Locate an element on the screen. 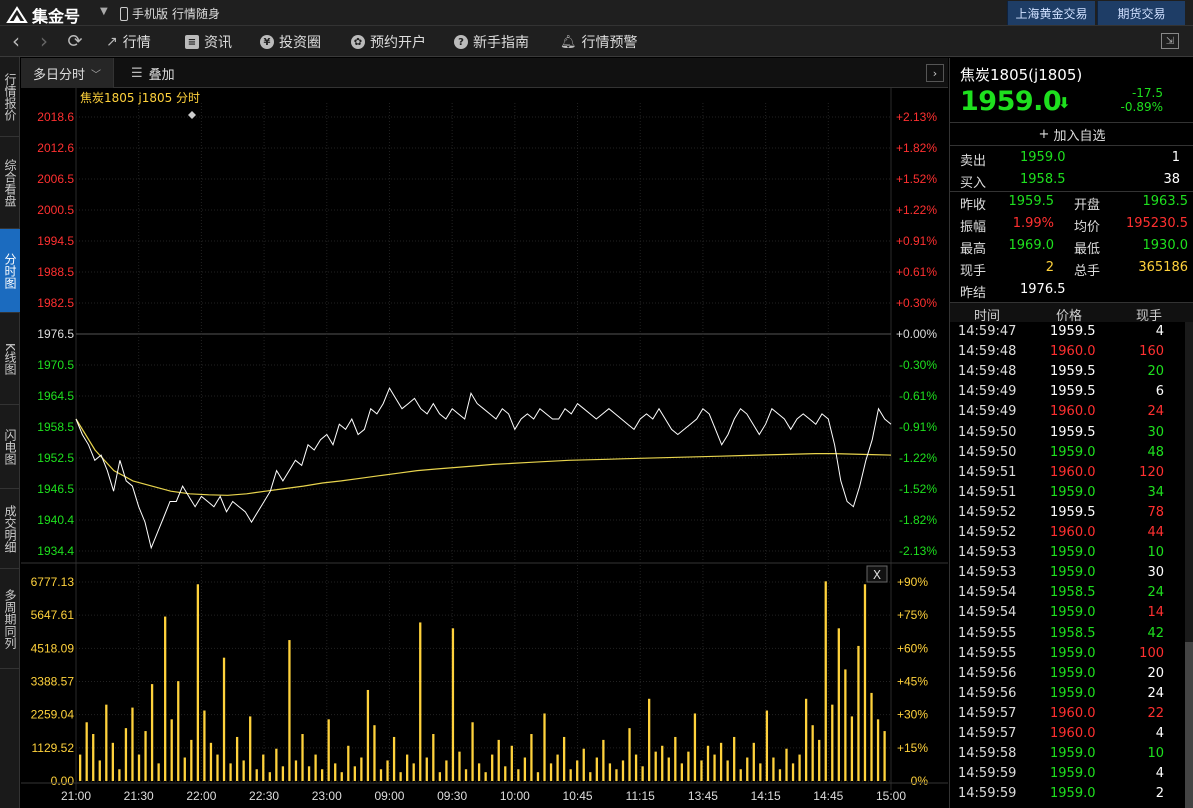 The image size is (1193, 808). tick-row: 14:59:51 1959.0 34 is located at coordinates (1068, 493).